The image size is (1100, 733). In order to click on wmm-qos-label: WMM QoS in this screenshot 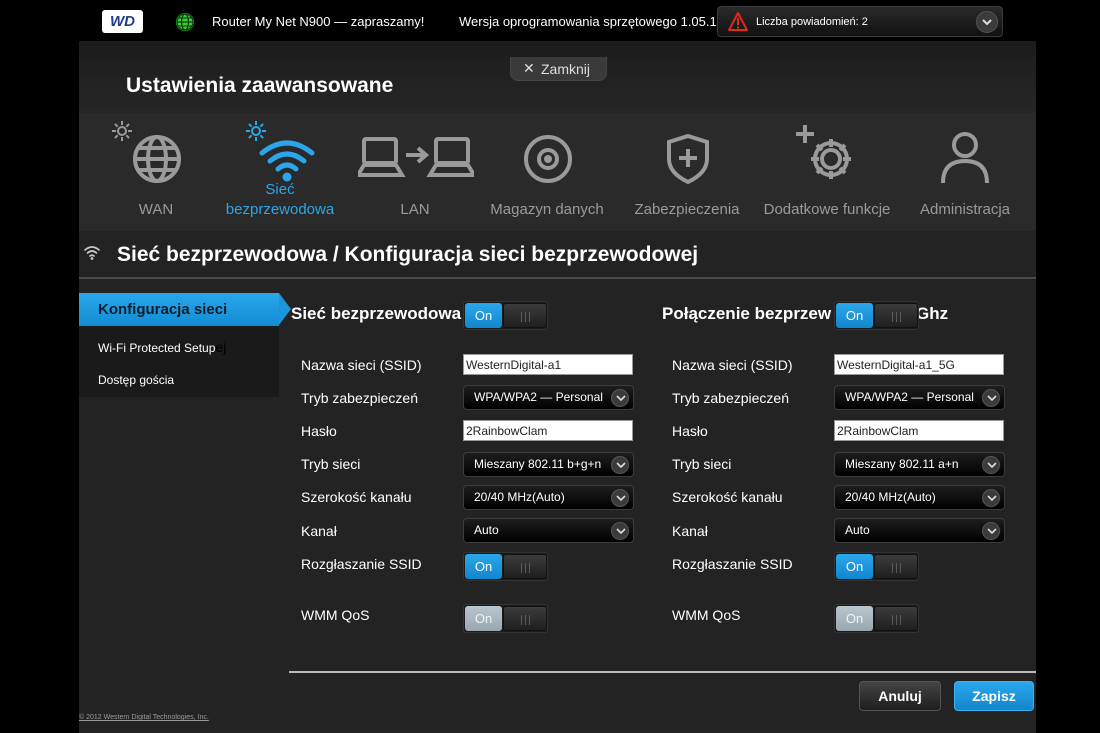, I will do `click(706, 615)`.